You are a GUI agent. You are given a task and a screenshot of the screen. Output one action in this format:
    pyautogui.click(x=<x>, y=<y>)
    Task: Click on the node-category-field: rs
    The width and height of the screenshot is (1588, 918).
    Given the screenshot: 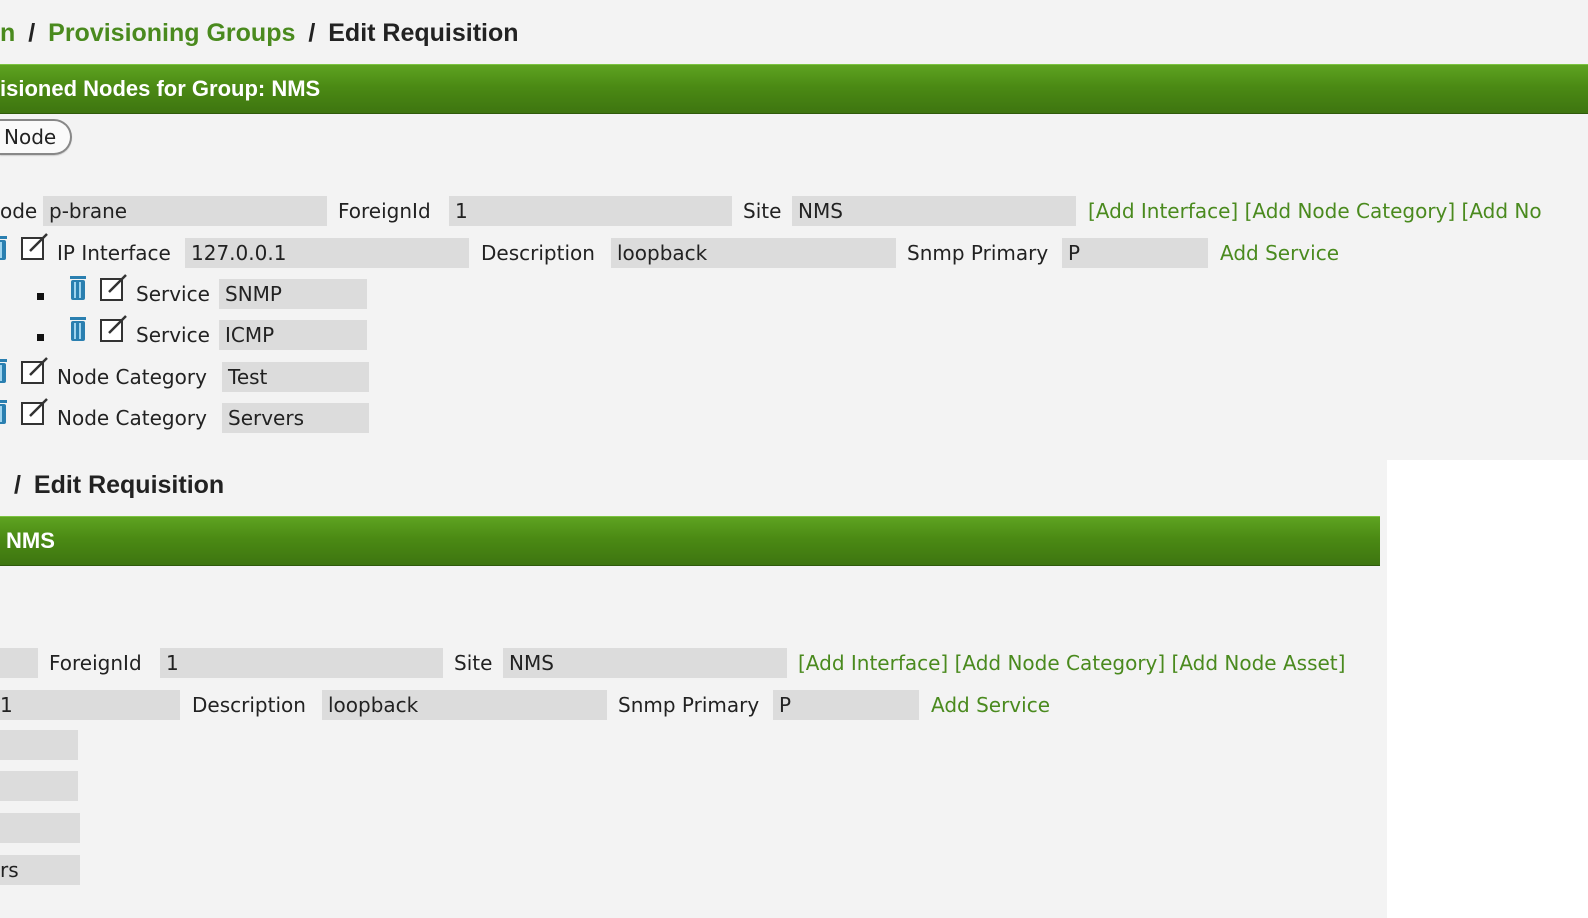 What is the action you would take?
    pyautogui.click(x=40, y=870)
    